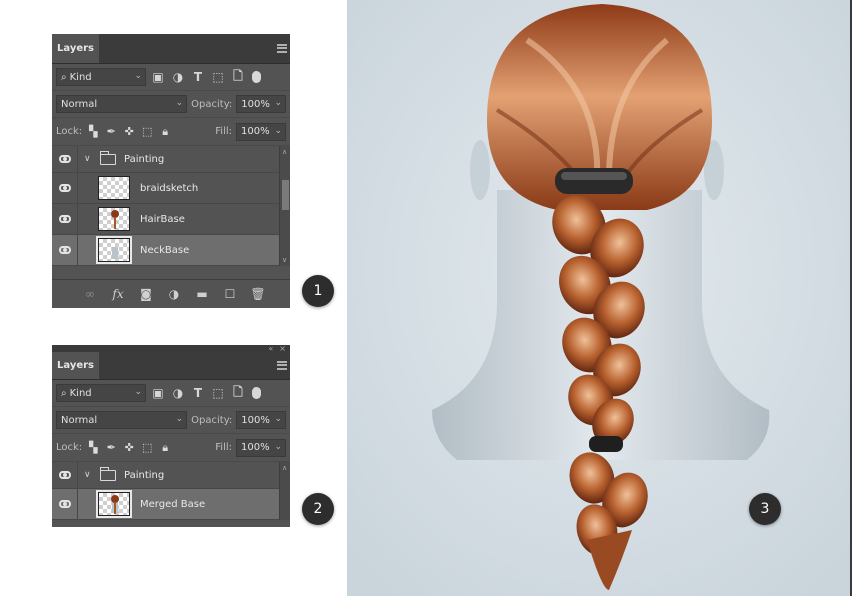 Image resolution: width=852 pixels, height=596 pixels. I want to click on panel-tab-bar: Layers, so click(171, 366).